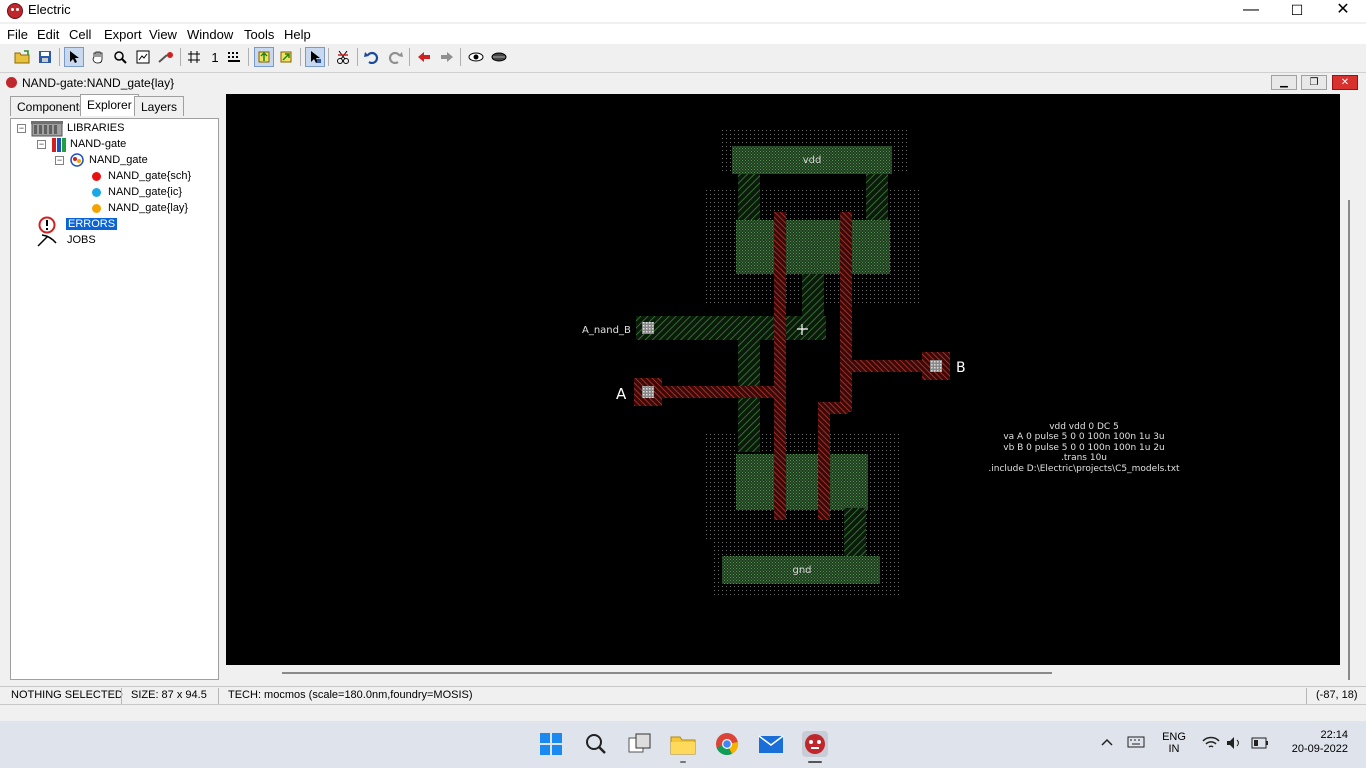 The height and width of the screenshot is (768, 1366). I want to click on chrome-icon, so click(727, 744).